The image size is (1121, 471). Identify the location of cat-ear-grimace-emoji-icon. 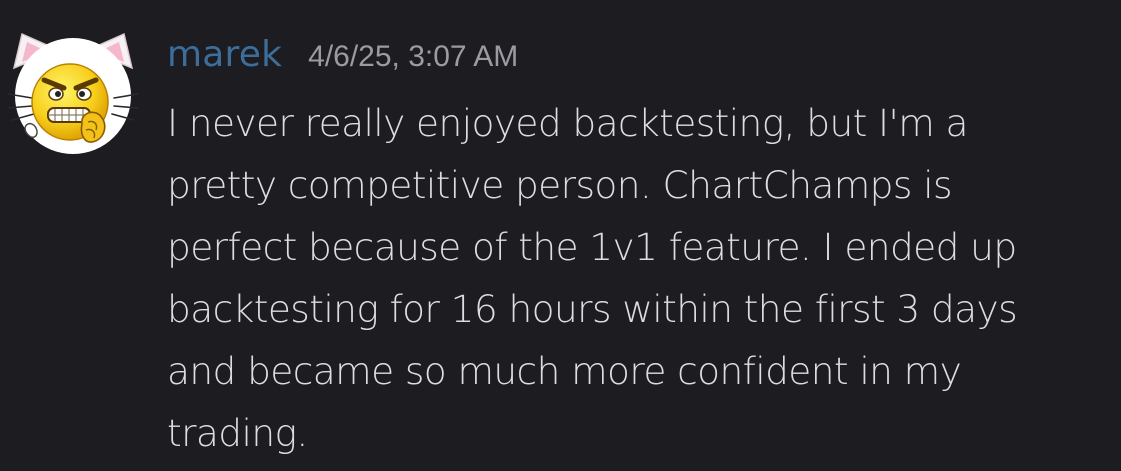
(73, 93).